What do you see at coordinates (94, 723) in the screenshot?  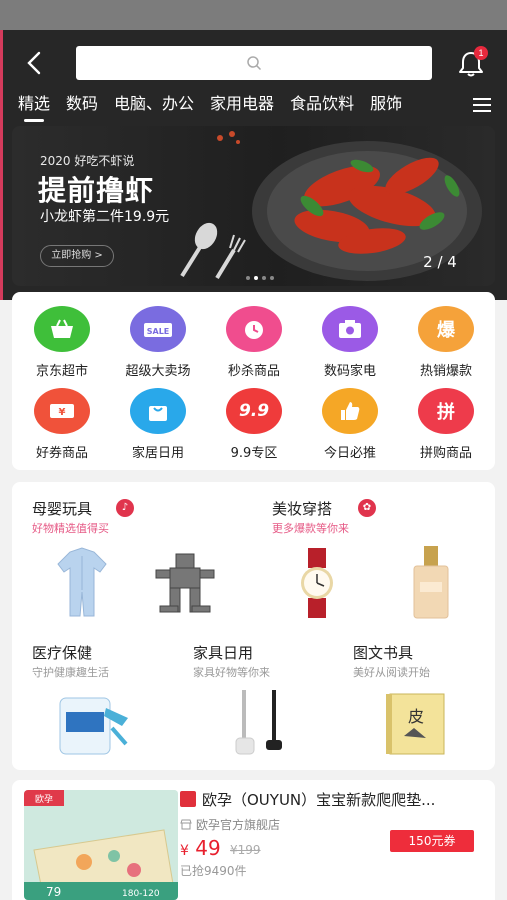 I see `floss-pack-image` at bounding box center [94, 723].